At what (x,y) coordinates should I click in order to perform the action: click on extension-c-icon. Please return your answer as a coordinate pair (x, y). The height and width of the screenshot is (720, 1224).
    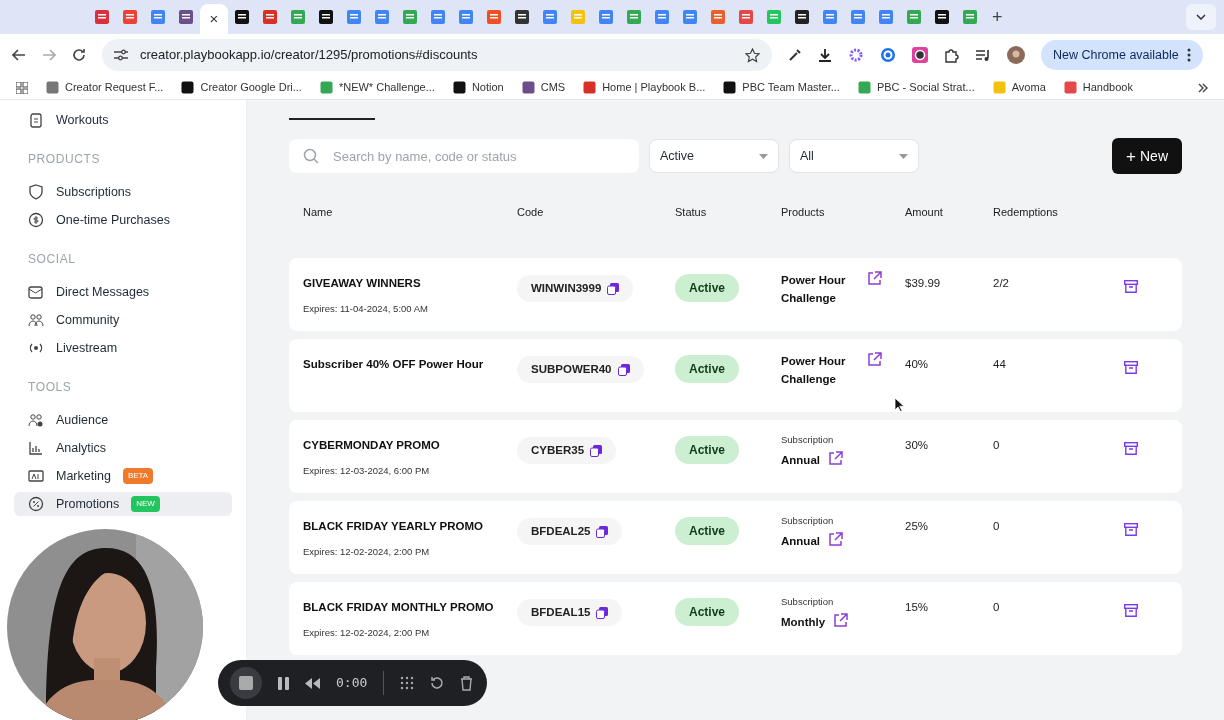
    Looking at the image, I should click on (888, 55).